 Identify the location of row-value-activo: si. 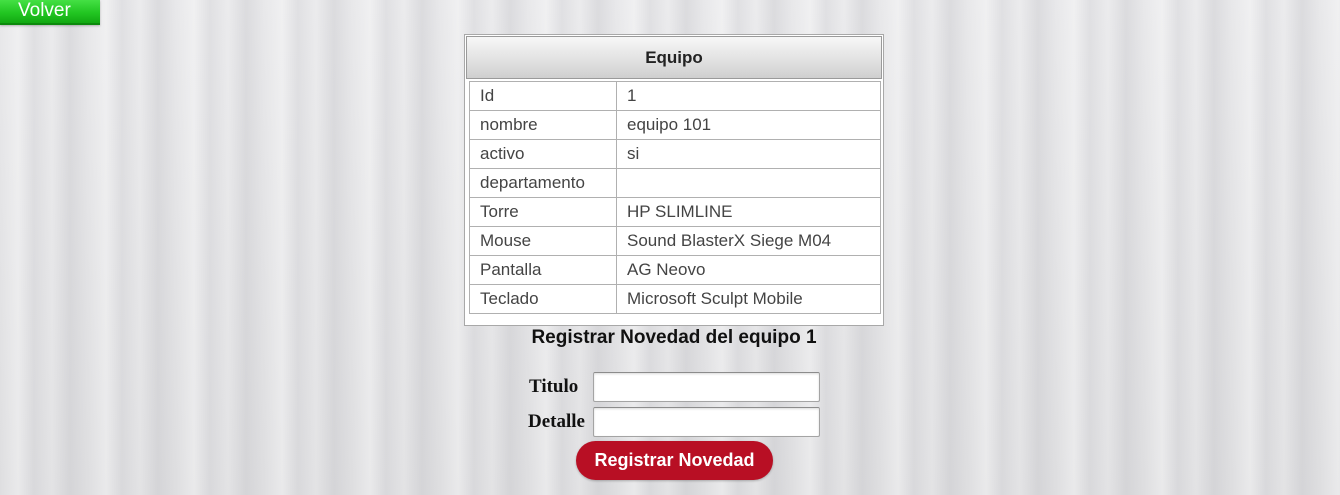
(748, 154).